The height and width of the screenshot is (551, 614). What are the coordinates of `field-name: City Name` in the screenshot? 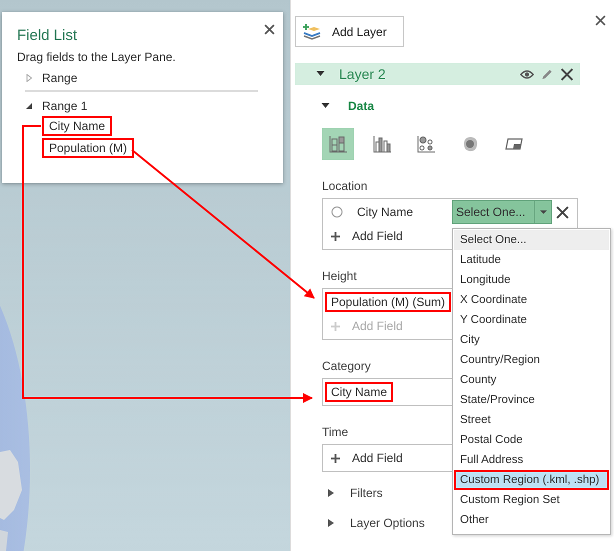 It's located at (385, 212).